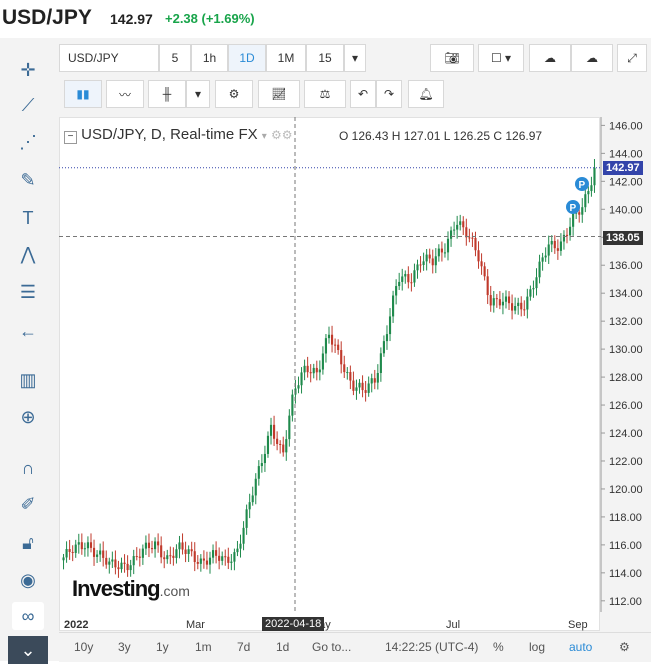 This screenshot has width=651, height=664. Describe the element at coordinates (28, 142) in the screenshot. I see `pitchfork-icon: ⋰` at that location.